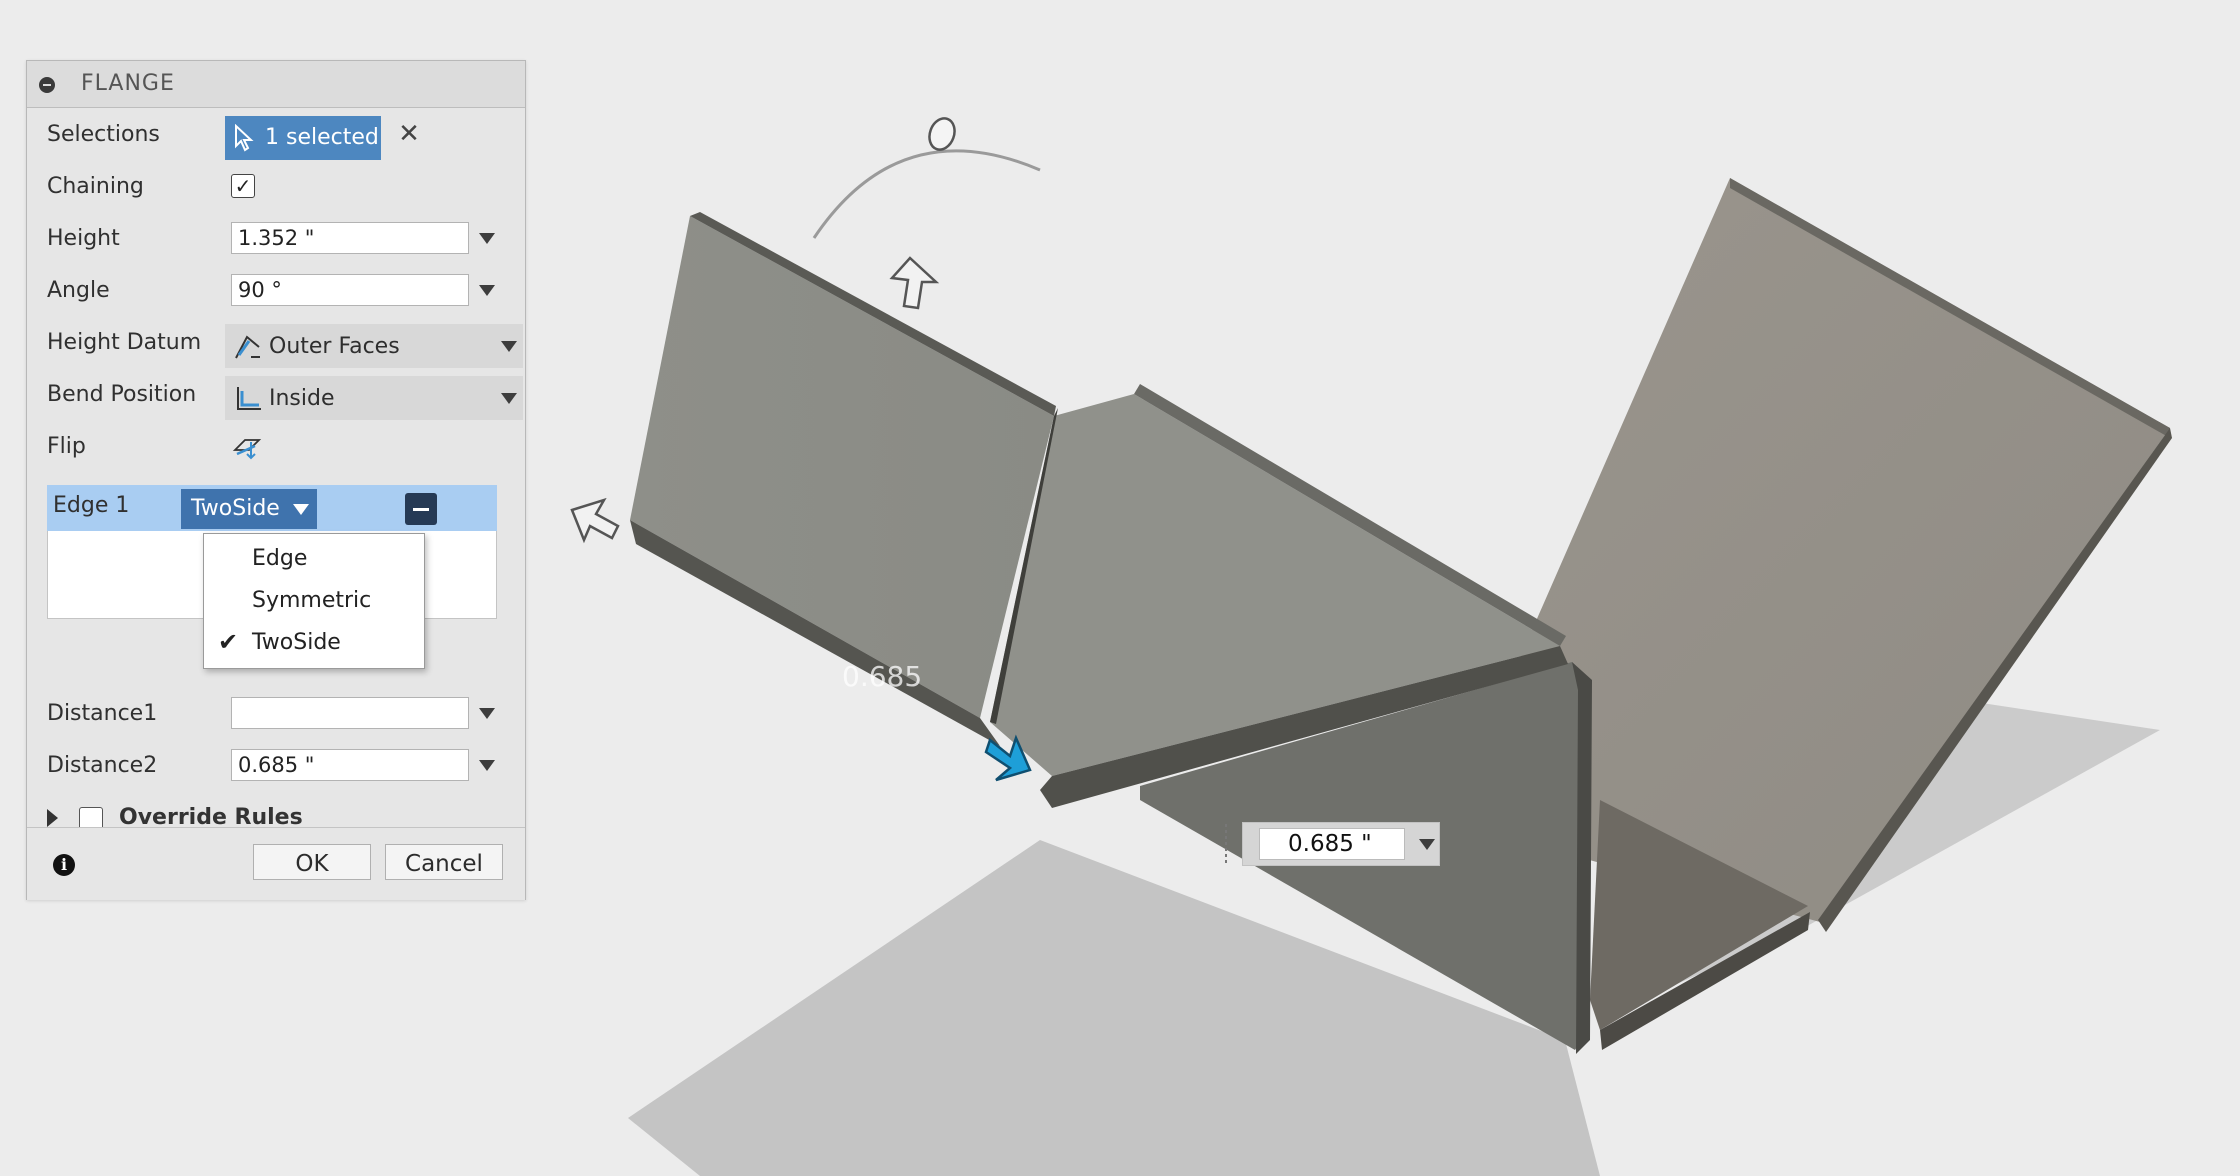 This screenshot has height=1176, width=2240. Describe the element at coordinates (243, 186) in the screenshot. I see `chaining-checkbox: ✓` at that location.